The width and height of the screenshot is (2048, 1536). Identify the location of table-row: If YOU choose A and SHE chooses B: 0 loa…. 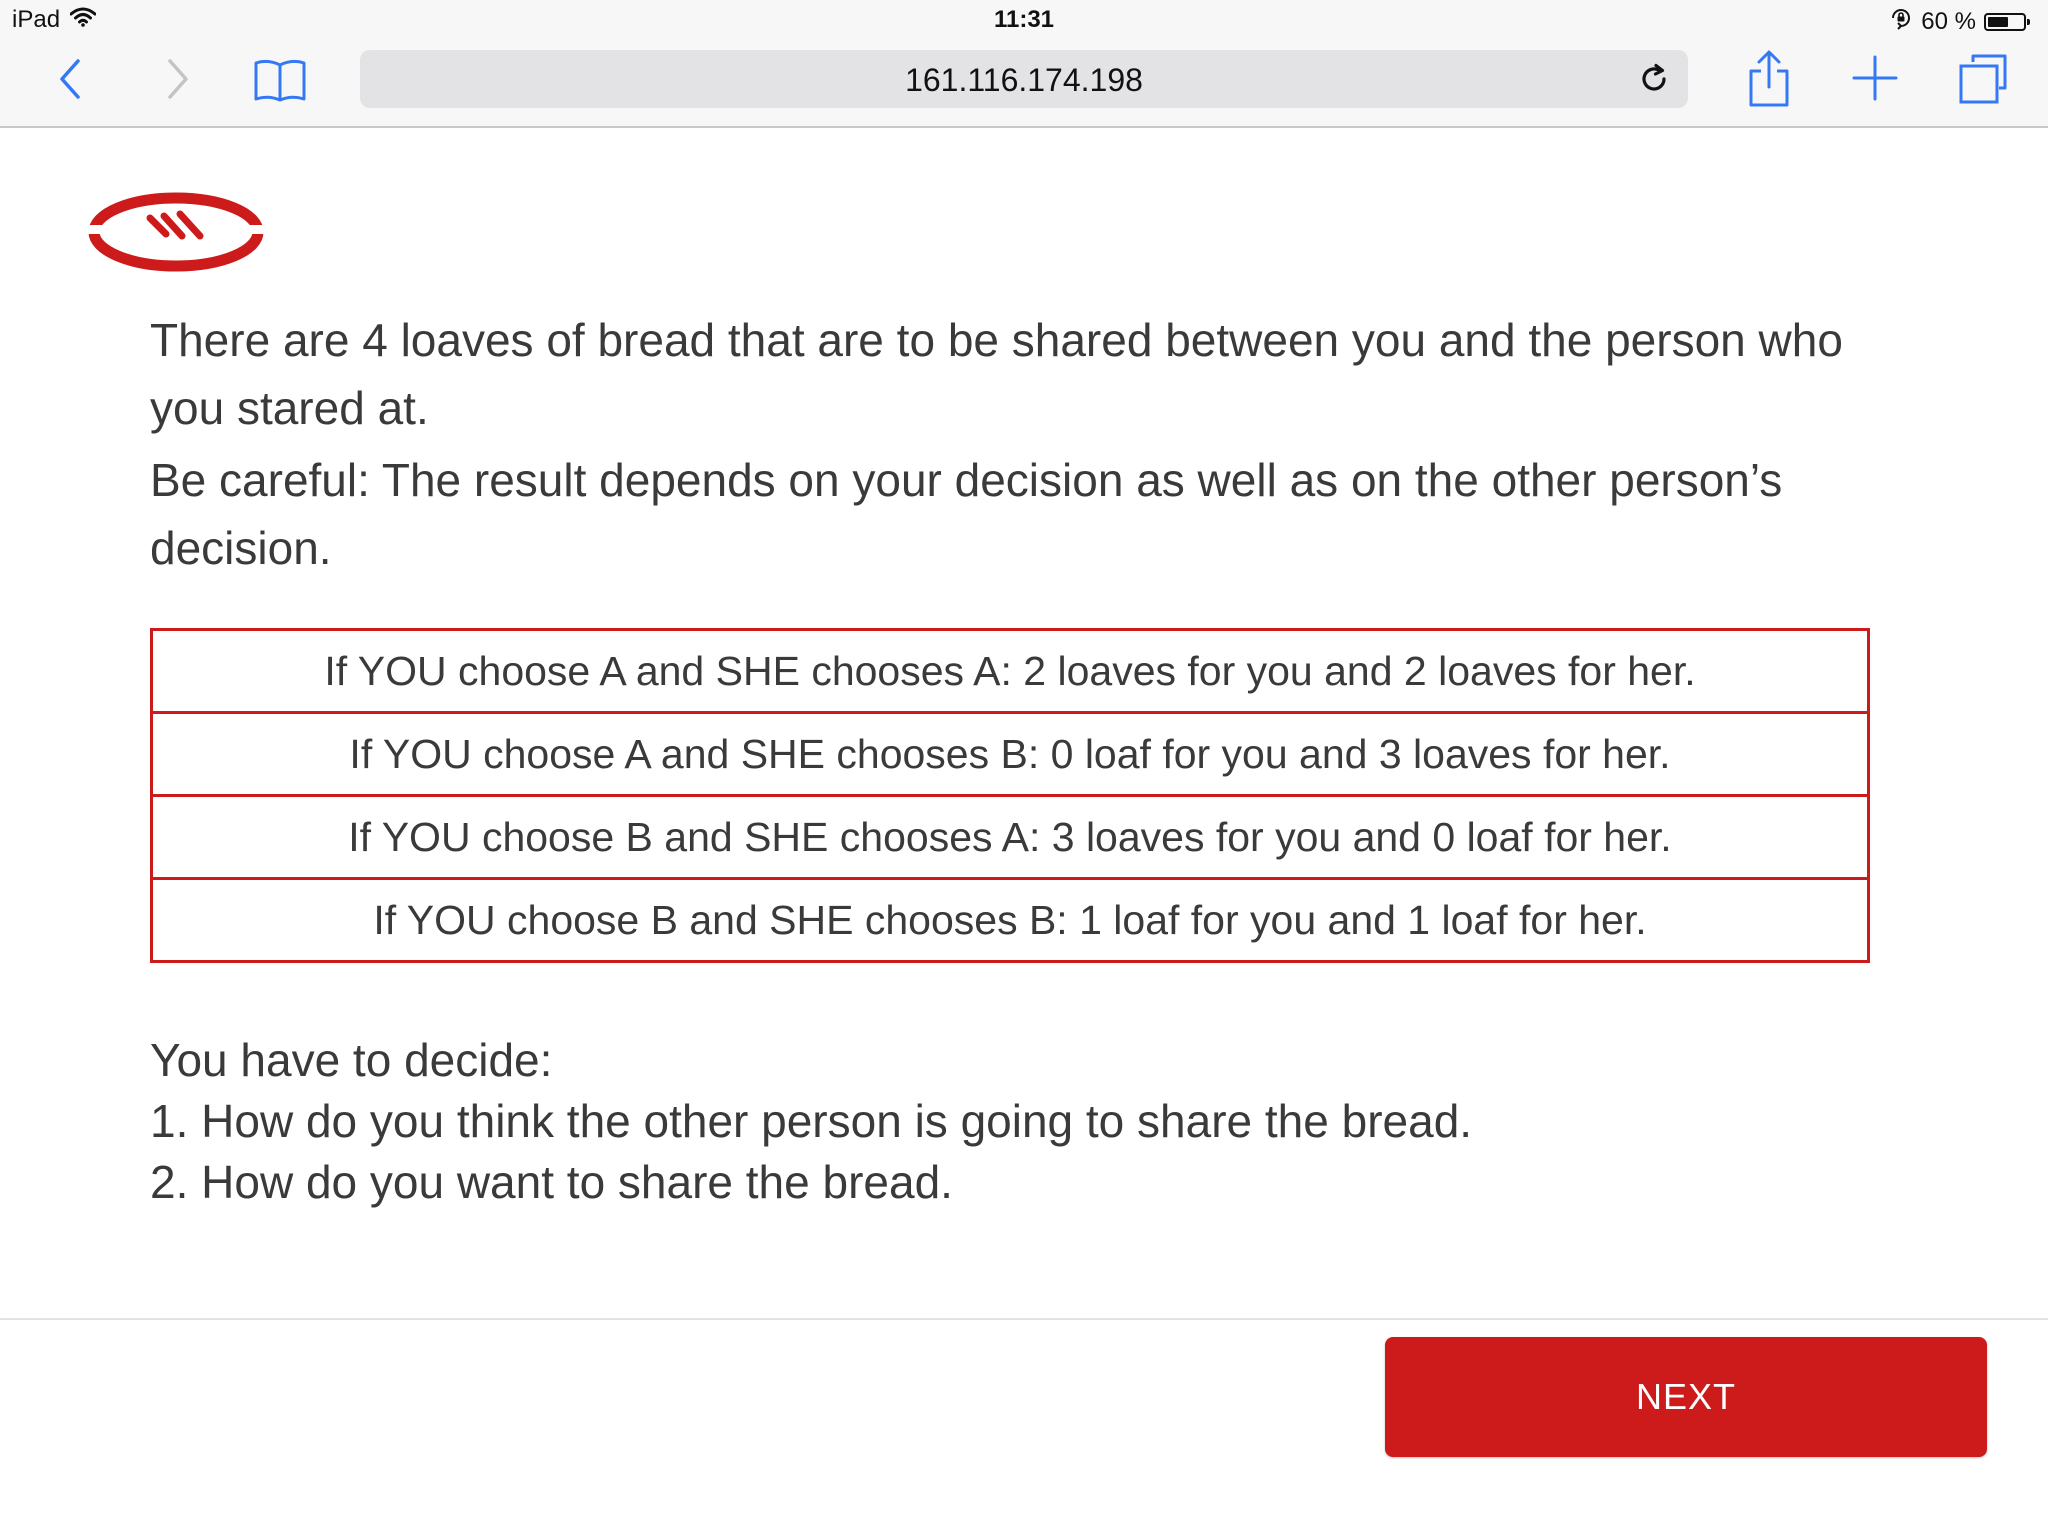
(1010, 754).